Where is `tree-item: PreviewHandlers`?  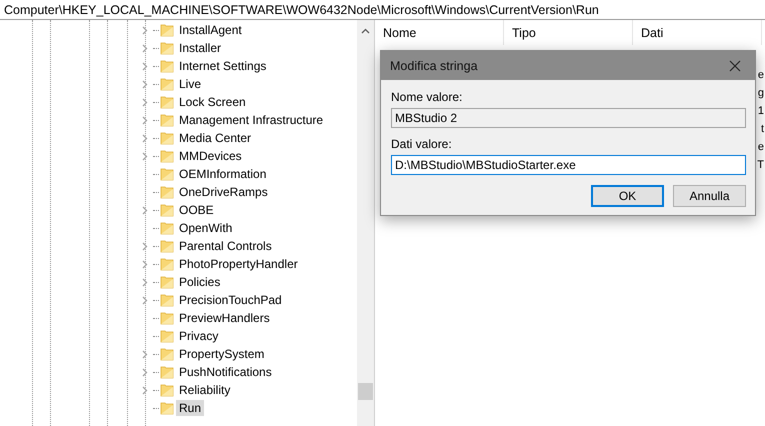
tree-item: PreviewHandlers is located at coordinates (224, 318).